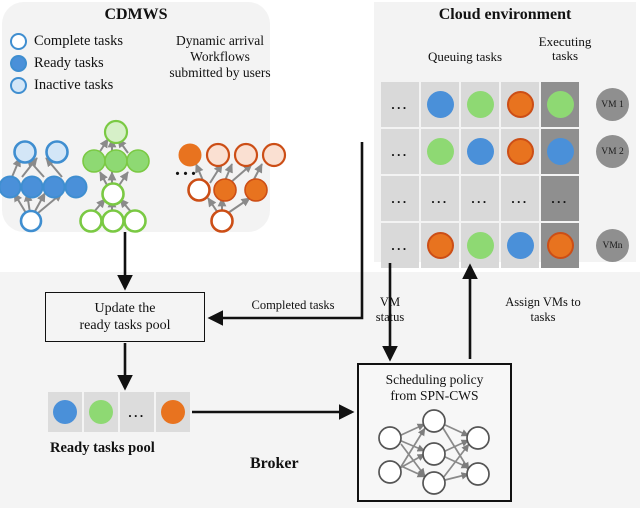 The width and height of the screenshot is (640, 508). Describe the element at coordinates (434, 379) in the screenshot. I see `policy-line-1: Scheduling policy` at that location.